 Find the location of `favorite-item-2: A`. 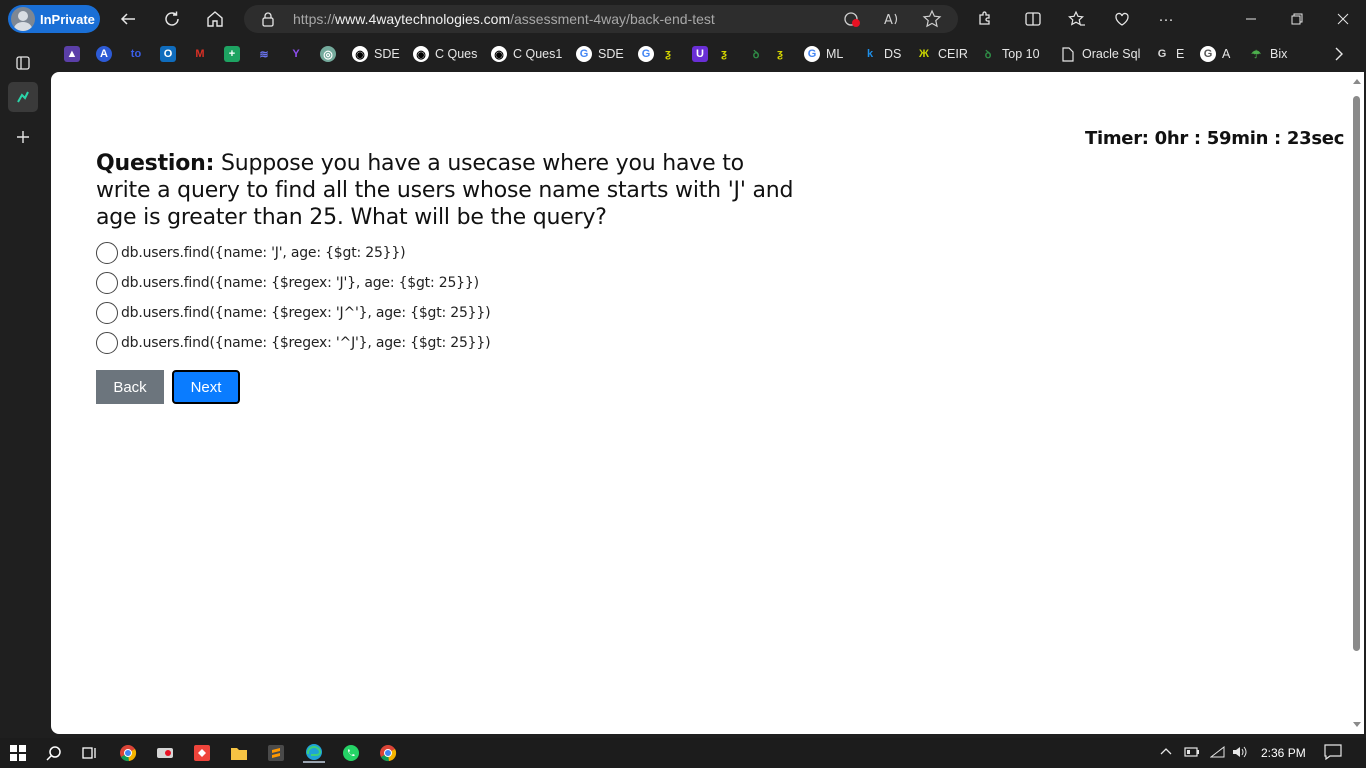

favorite-item-2: A is located at coordinates (104, 54).